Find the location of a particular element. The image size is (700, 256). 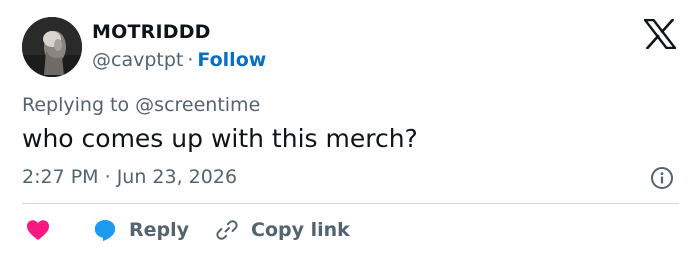

reply-button: Reply is located at coordinates (141, 230).